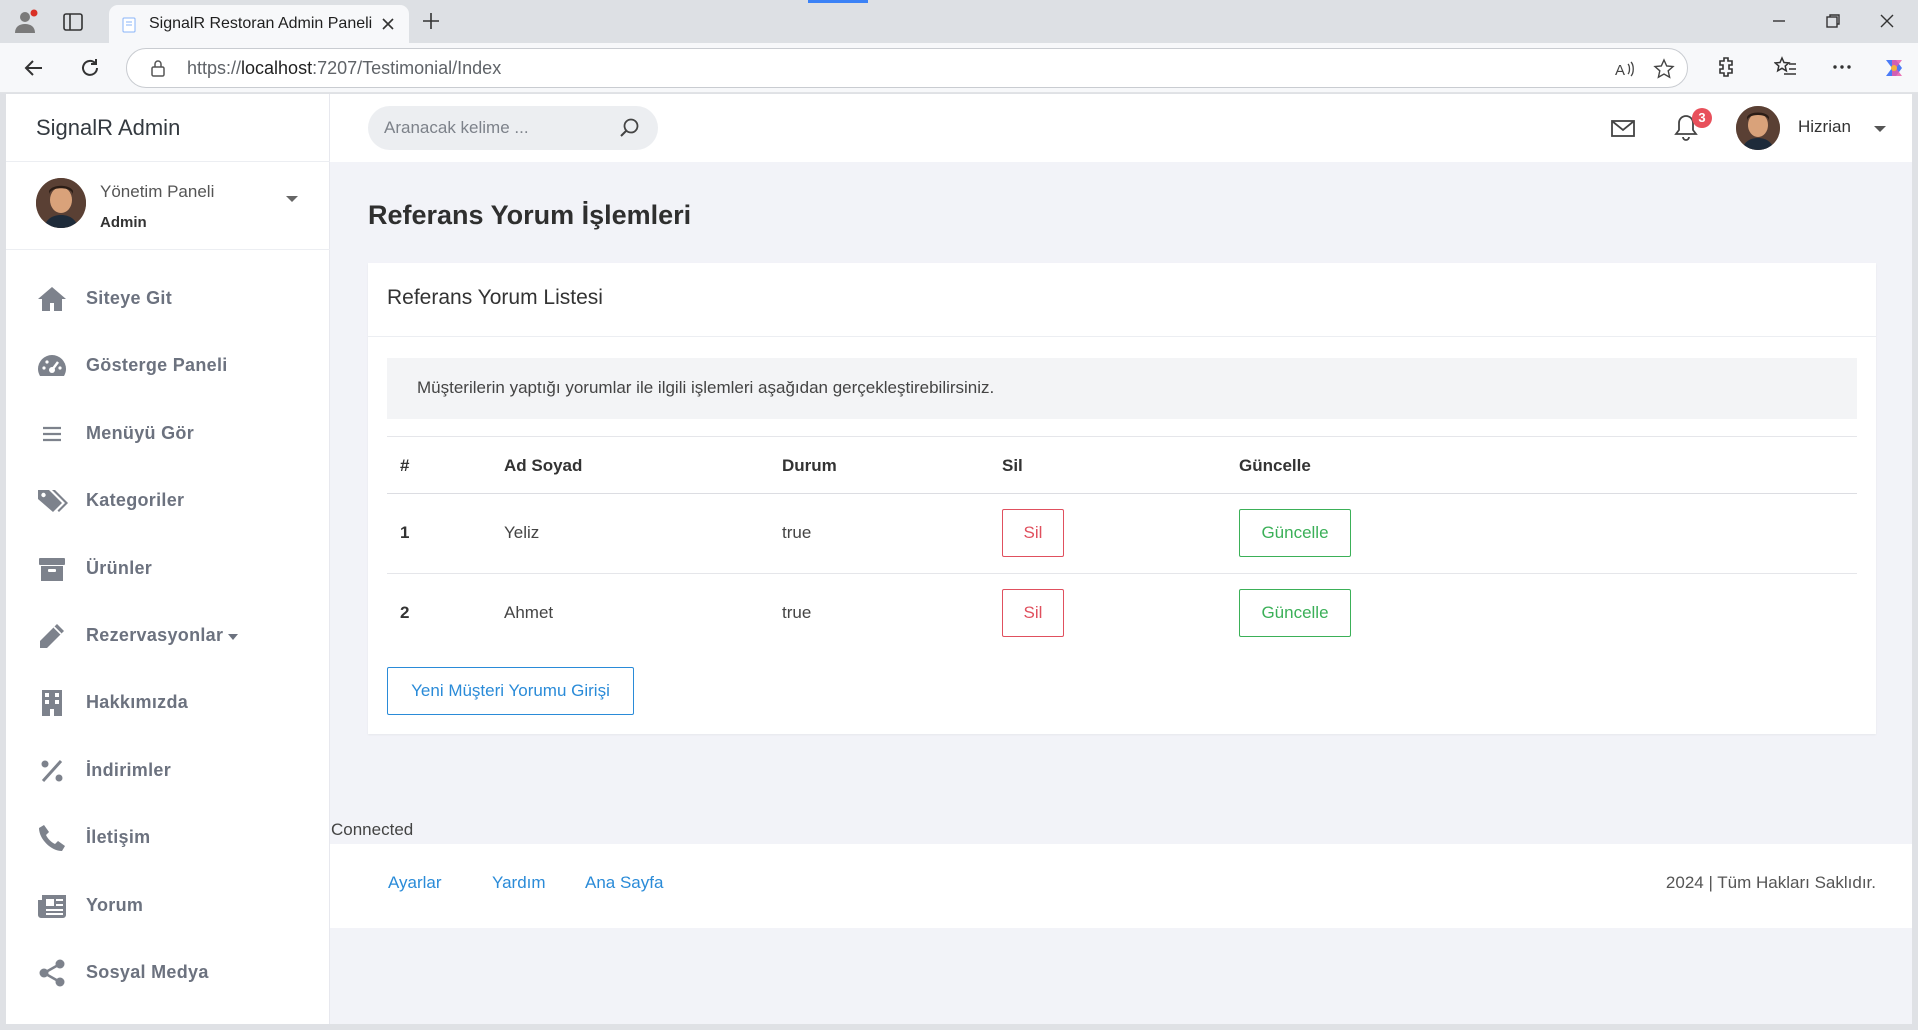 This screenshot has width=1918, height=1030. I want to click on sidebar-item-sosyal-medya: Sosyal Medya, so click(168, 973).